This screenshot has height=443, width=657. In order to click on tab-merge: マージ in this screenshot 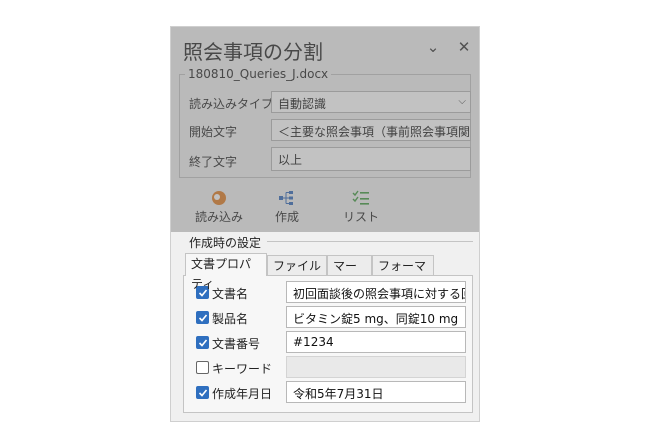, I will do `click(349, 274)`.